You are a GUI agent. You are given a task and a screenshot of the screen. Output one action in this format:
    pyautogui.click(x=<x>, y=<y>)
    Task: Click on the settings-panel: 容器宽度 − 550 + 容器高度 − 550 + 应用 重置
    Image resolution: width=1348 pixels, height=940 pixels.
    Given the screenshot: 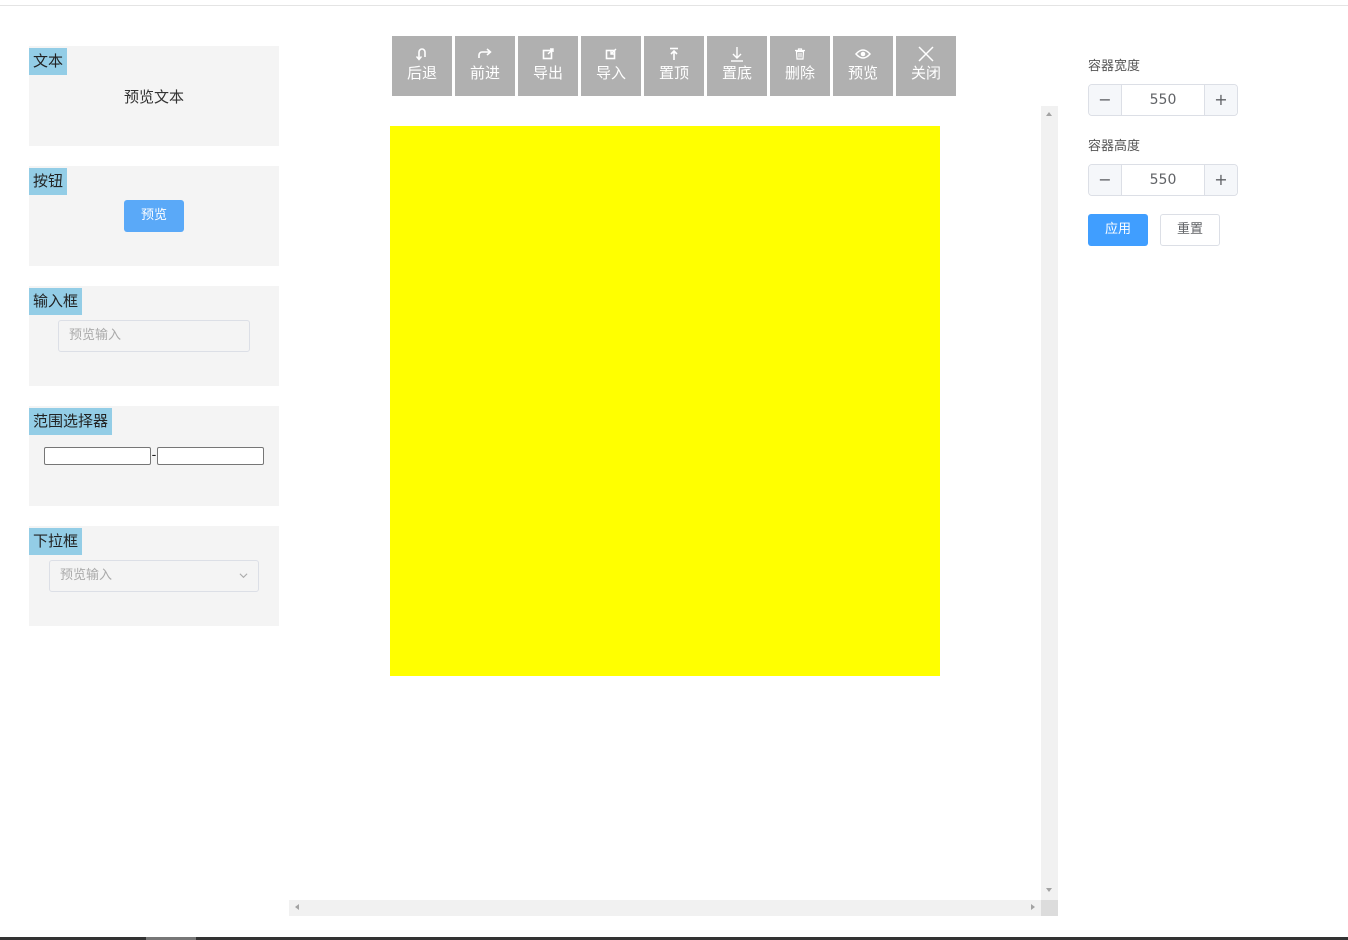 What is the action you would take?
    pyautogui.click(x=1168, y=152)
    